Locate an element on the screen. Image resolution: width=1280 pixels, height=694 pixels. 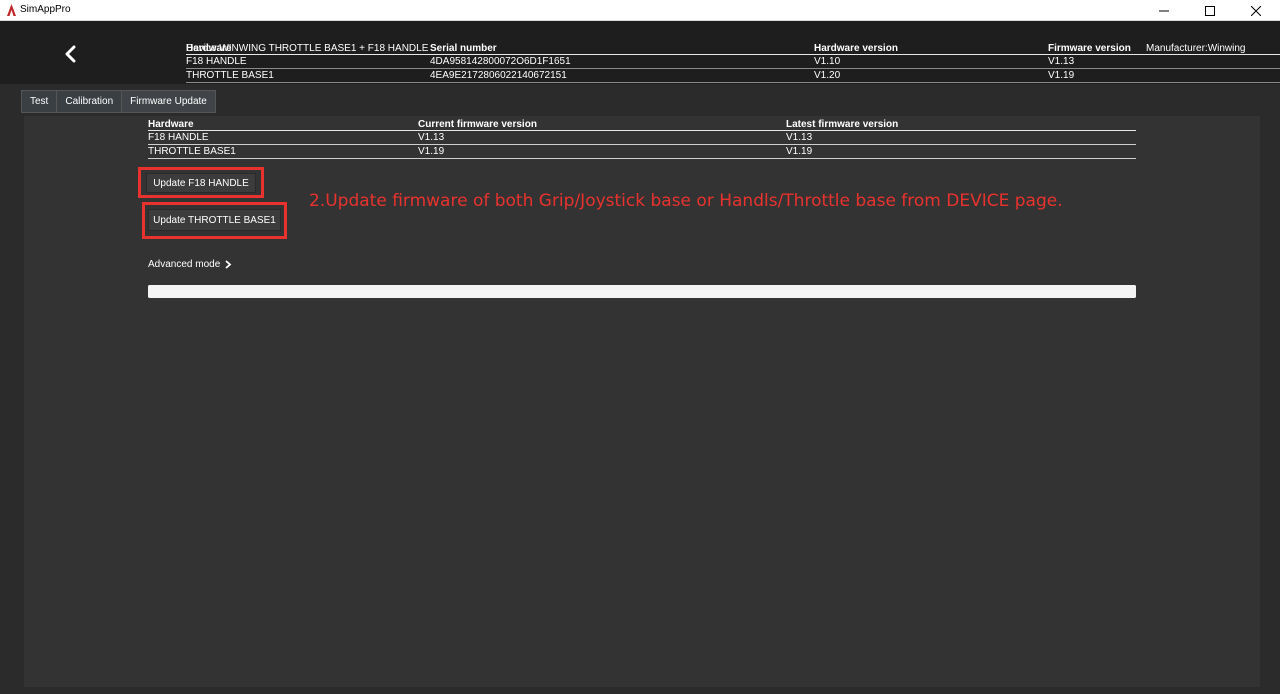
table-cell: 4EA9E2172806022140672151 is located at coordinates (498, 75).